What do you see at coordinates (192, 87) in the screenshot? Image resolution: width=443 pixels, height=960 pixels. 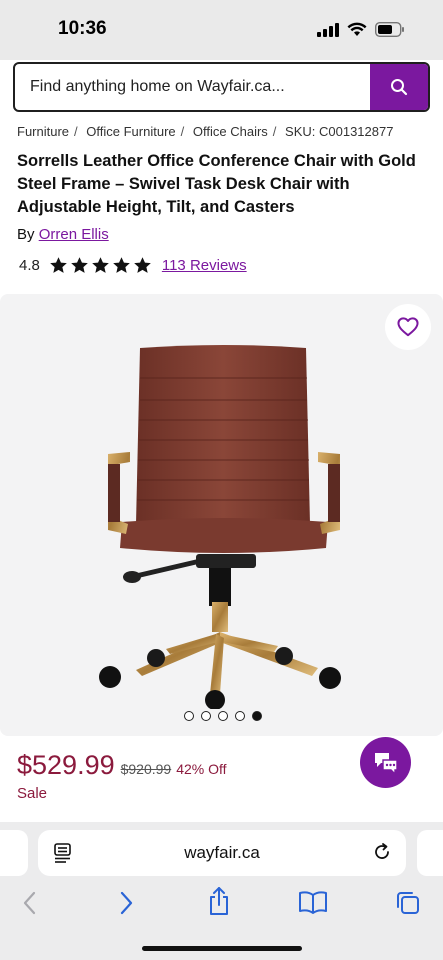 I see `search-input` at bounding box center [192, 87].